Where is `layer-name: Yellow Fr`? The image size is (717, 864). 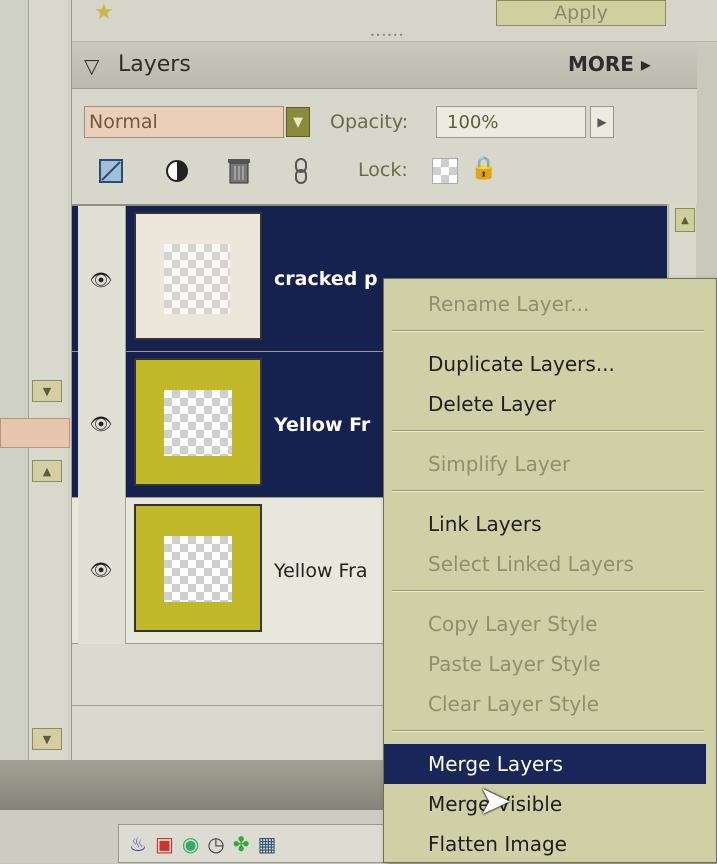
layer-name: Yellow Fr is located at coordinates (322, 425).